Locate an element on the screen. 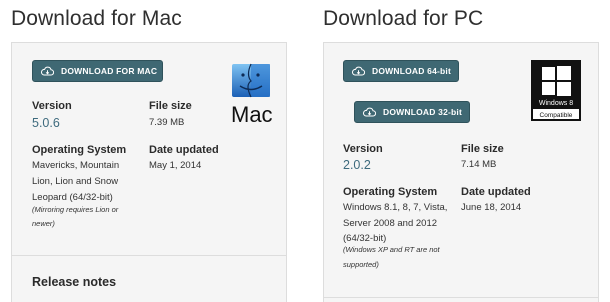  windows-8-compatible-logo: Windows 8 Compatible is located at coordinates (556, 90).